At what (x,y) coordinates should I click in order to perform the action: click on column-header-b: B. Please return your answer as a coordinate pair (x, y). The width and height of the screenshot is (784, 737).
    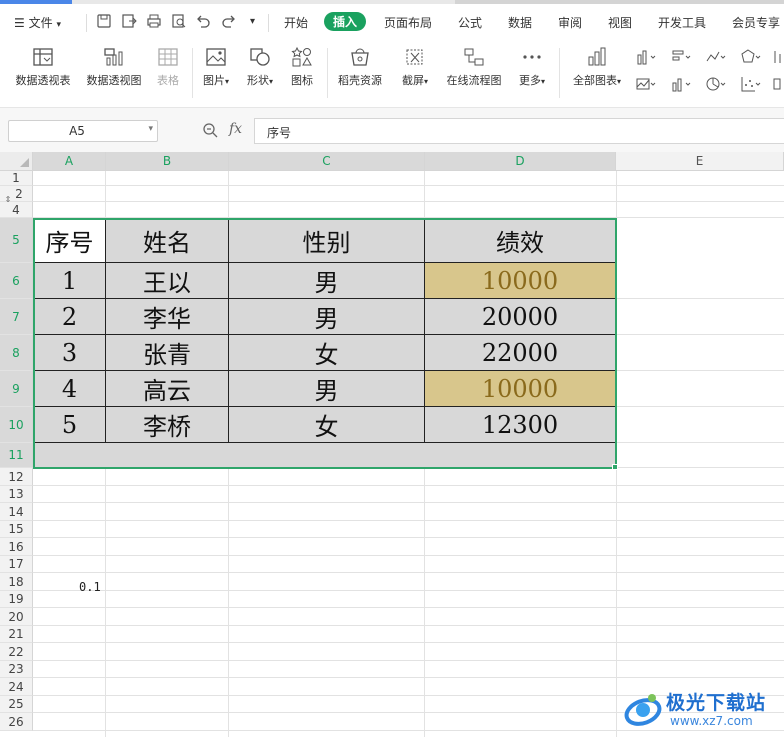
    Looking at the image, I should click on (167, 161).